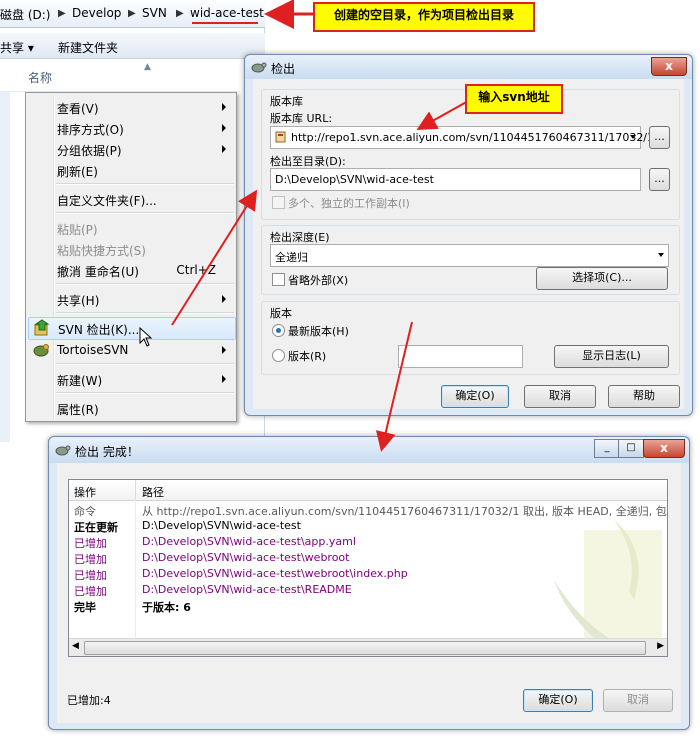 The width and height of the screenshot is (700, 739). I want to click on annotation-empty-directory: 创建的空目录，作为项目检出目录, so click(424, 17).